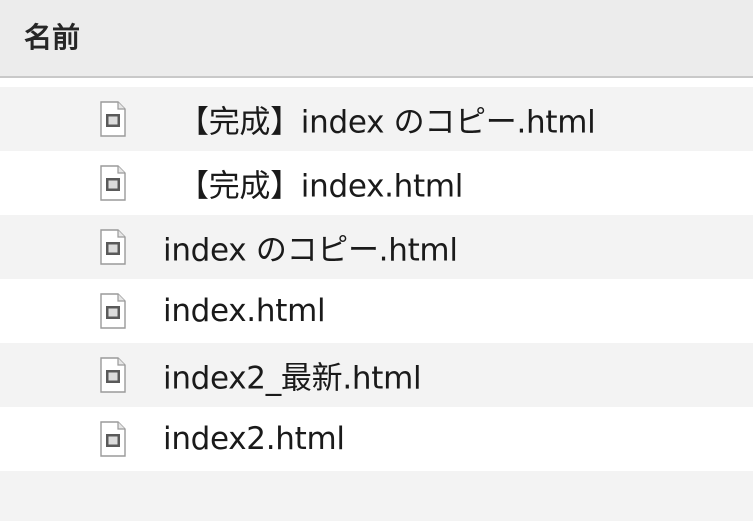 This screenshot has height=521, width=753. What do you see at coordinates (310, 250) in the screenshot?
I see `file-name: index のコピー.html` at bounding box center [310, 250].